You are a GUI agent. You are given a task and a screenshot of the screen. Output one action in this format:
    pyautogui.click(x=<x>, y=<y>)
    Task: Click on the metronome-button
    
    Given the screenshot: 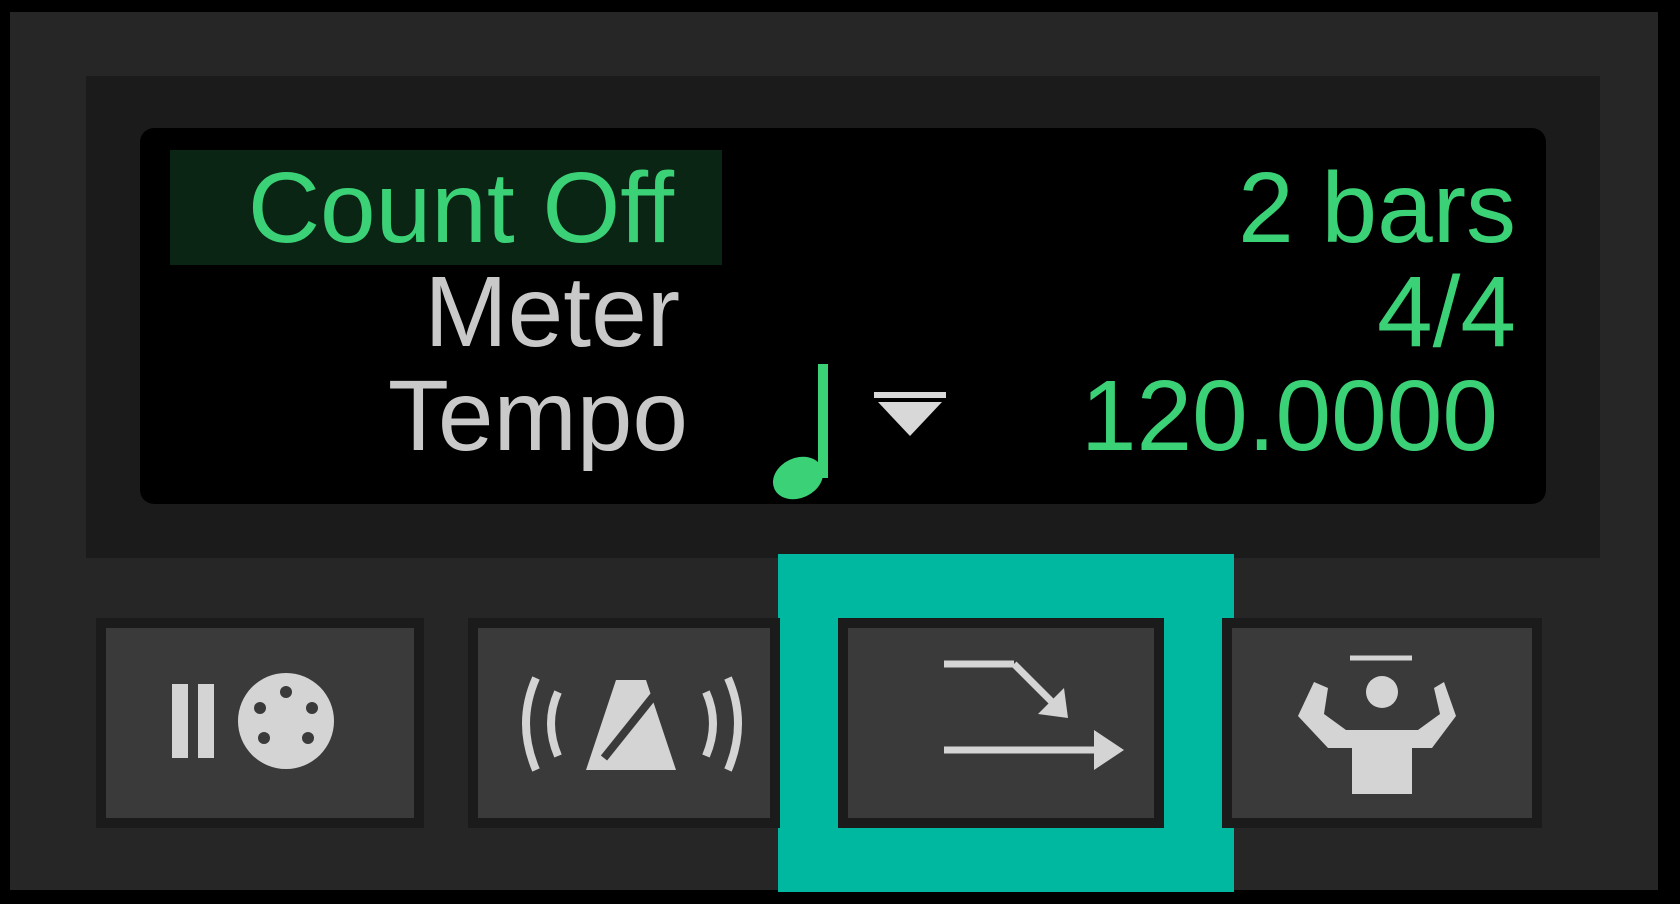 What is the action you would take?
    pyautogui.click(x=624, y=723)
    